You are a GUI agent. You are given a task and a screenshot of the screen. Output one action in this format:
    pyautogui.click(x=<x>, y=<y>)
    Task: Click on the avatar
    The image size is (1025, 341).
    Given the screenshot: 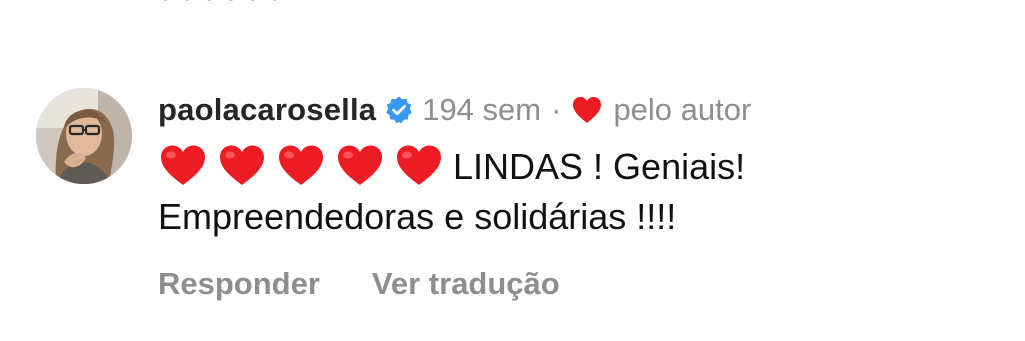 What is the action you would take?
    pyautogui.click(x=84, y=136)
    